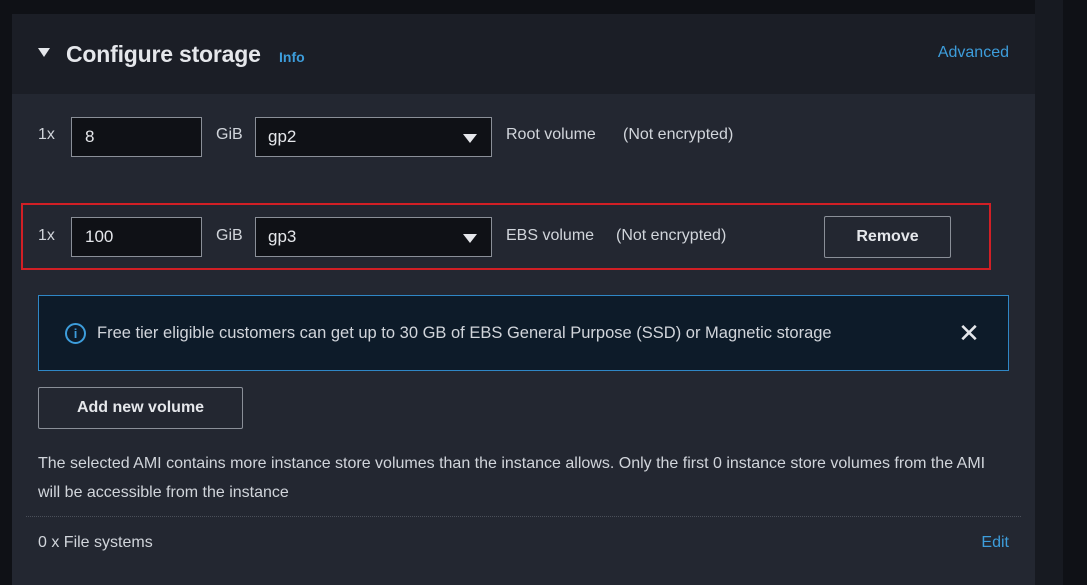 This screenshot has height=585, width=1087. I want to click on root-volume-type-value: gp2, so click(282, 136).